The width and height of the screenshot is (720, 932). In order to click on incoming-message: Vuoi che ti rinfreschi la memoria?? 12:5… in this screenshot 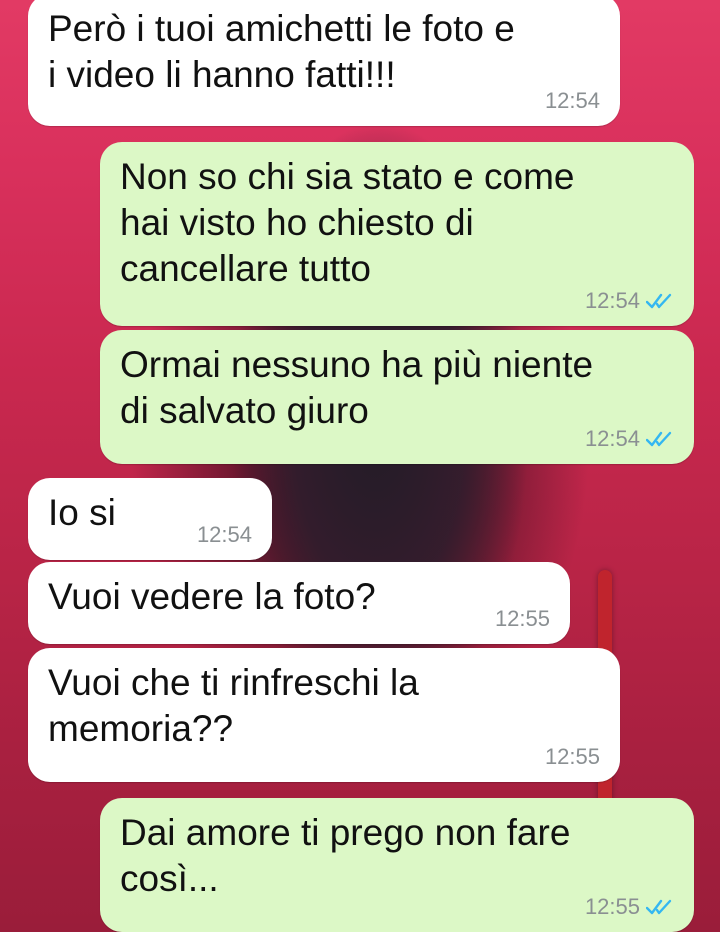, I will do `click(324, 715)`.